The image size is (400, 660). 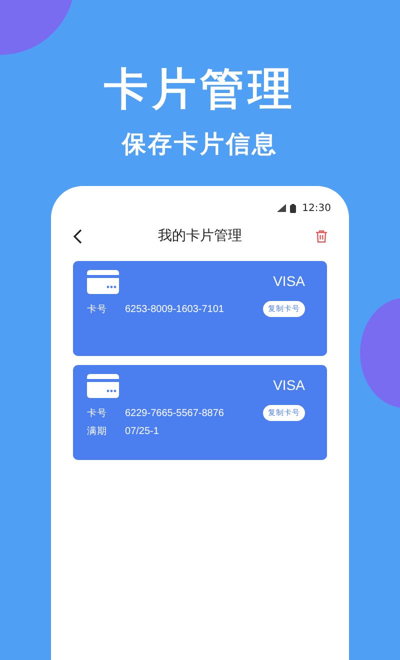 I want to click on hero-title: 卡片管理, so click(x=200, y=90).